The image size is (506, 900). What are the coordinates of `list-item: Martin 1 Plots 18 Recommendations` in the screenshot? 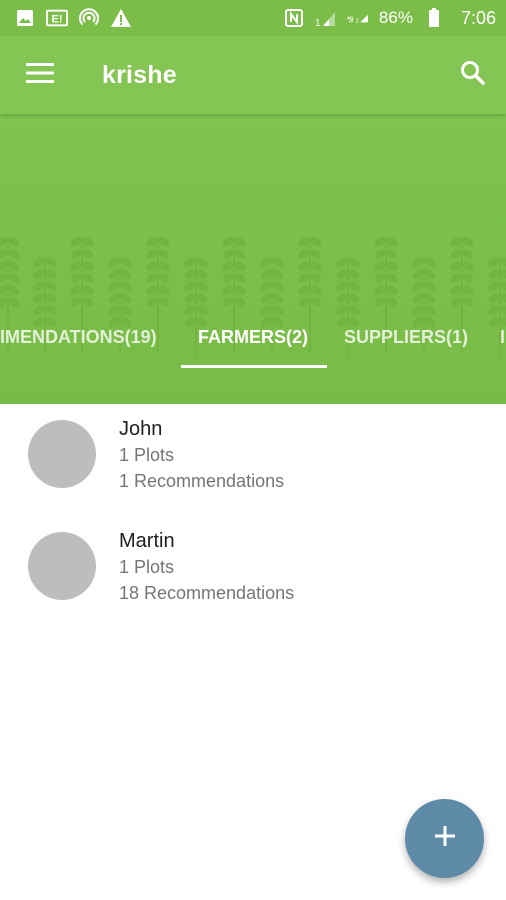 It's located at (253, 572).